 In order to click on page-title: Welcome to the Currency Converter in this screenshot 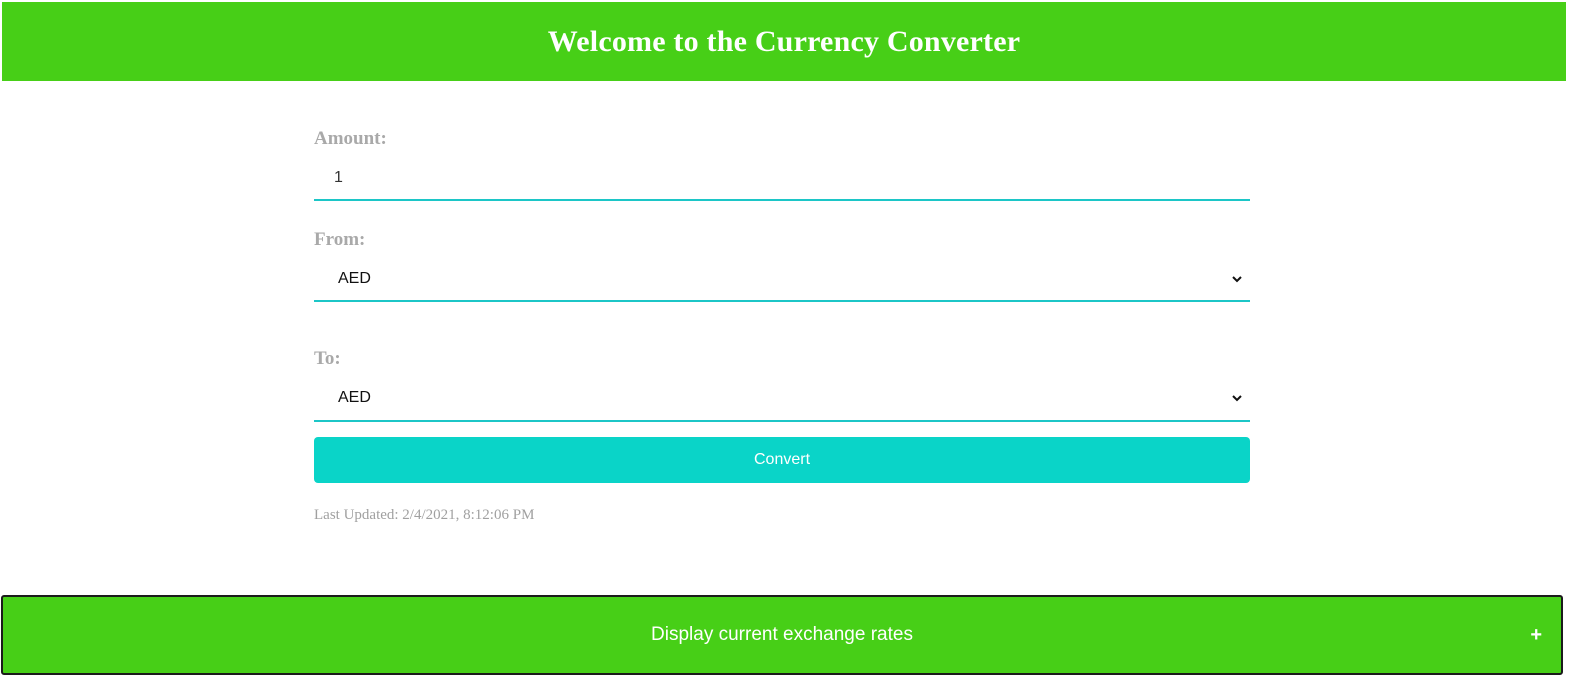, I will do `click(784, 41)`.